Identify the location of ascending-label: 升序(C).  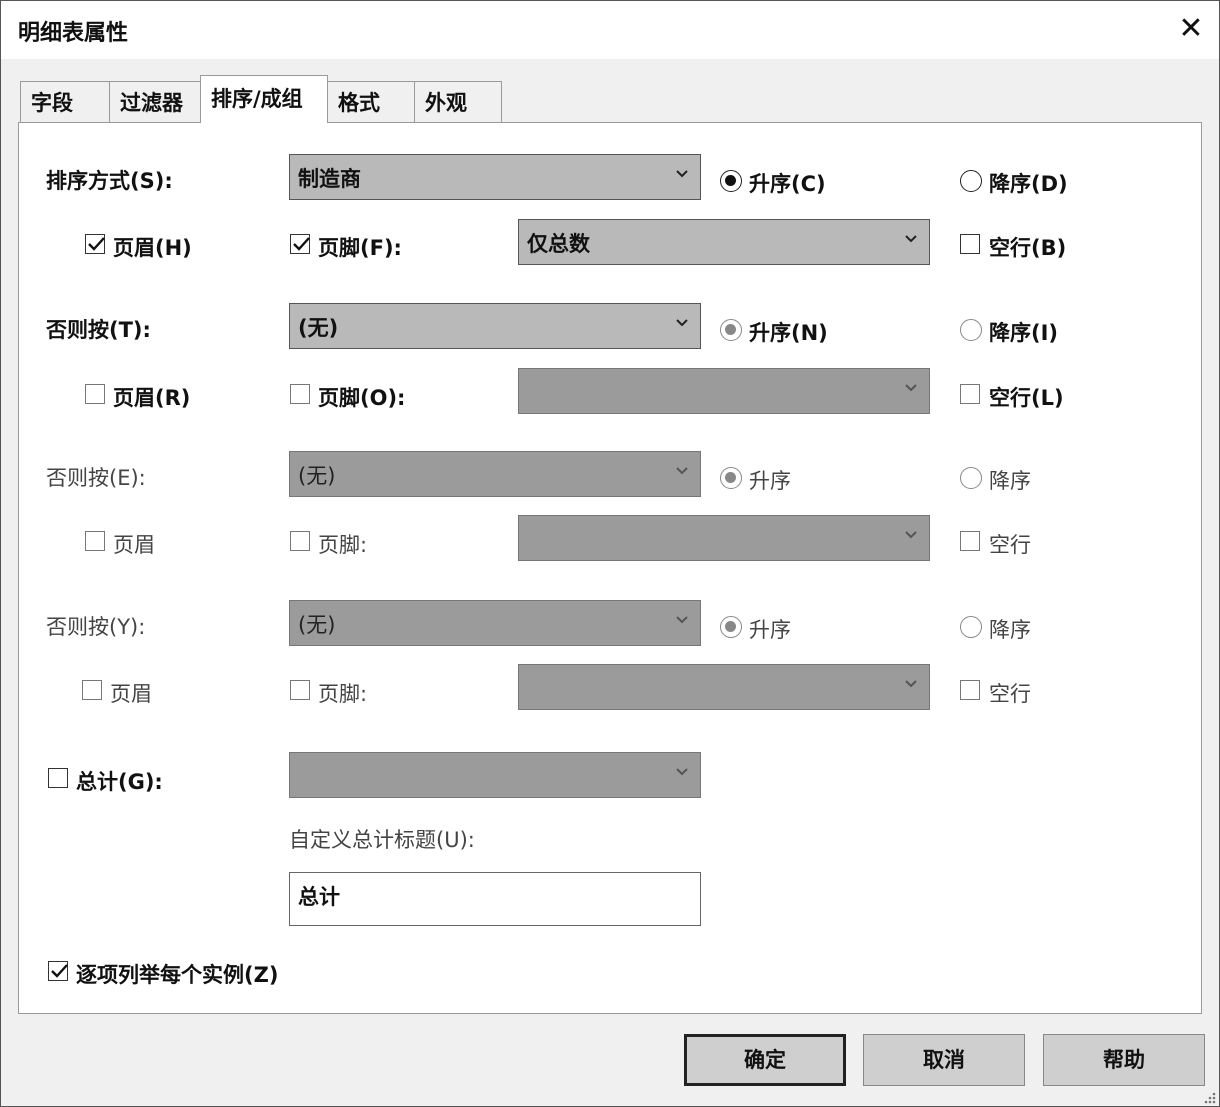
(787, 184).